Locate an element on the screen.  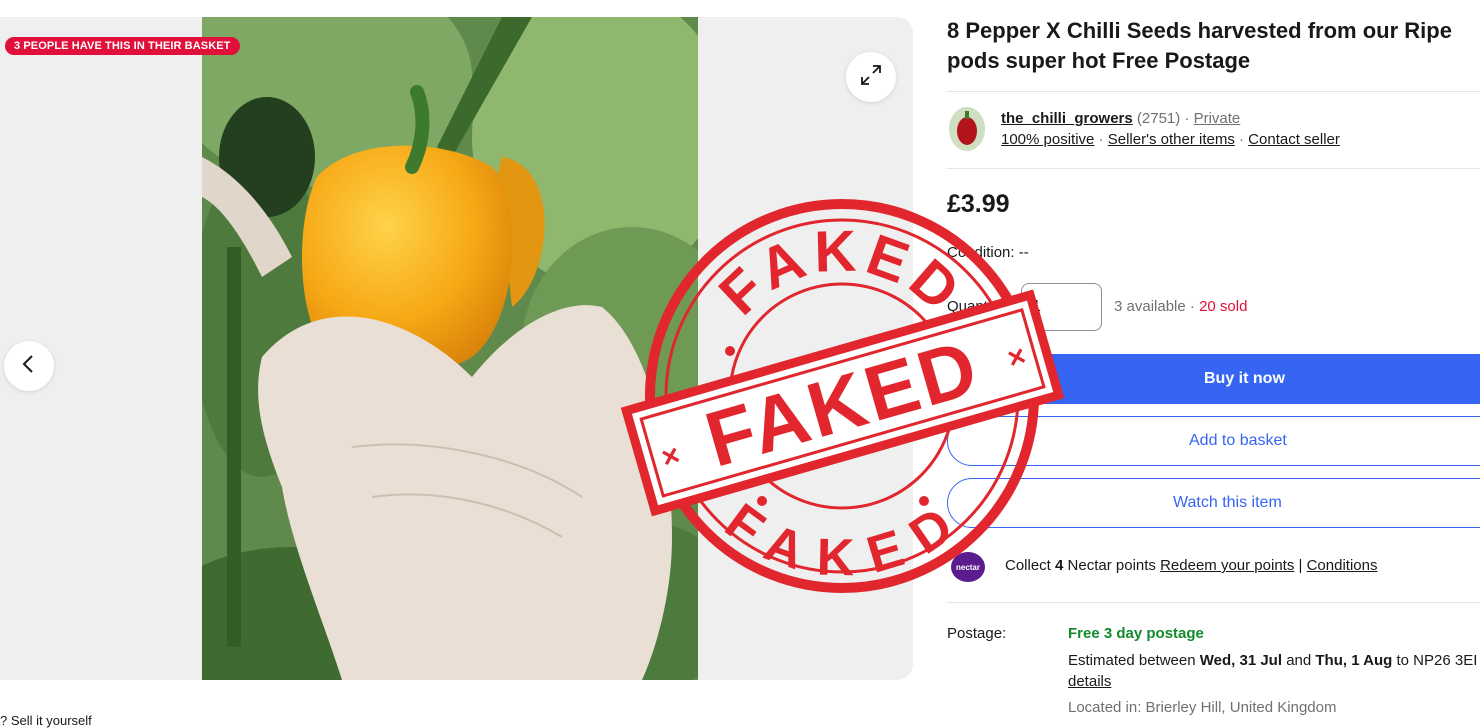
chevron-right-icon is located at coordinates (871, 366).